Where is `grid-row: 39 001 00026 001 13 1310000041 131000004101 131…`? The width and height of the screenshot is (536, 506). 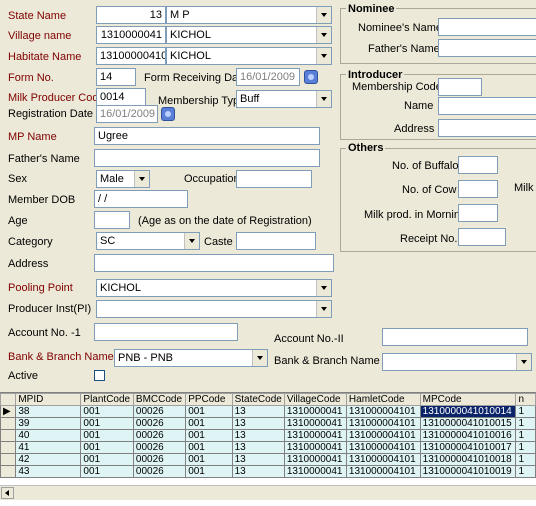 grid-row: 39 001 00026 001 13 1310000041 131000004101 131… is located at coordinates (268, 423).